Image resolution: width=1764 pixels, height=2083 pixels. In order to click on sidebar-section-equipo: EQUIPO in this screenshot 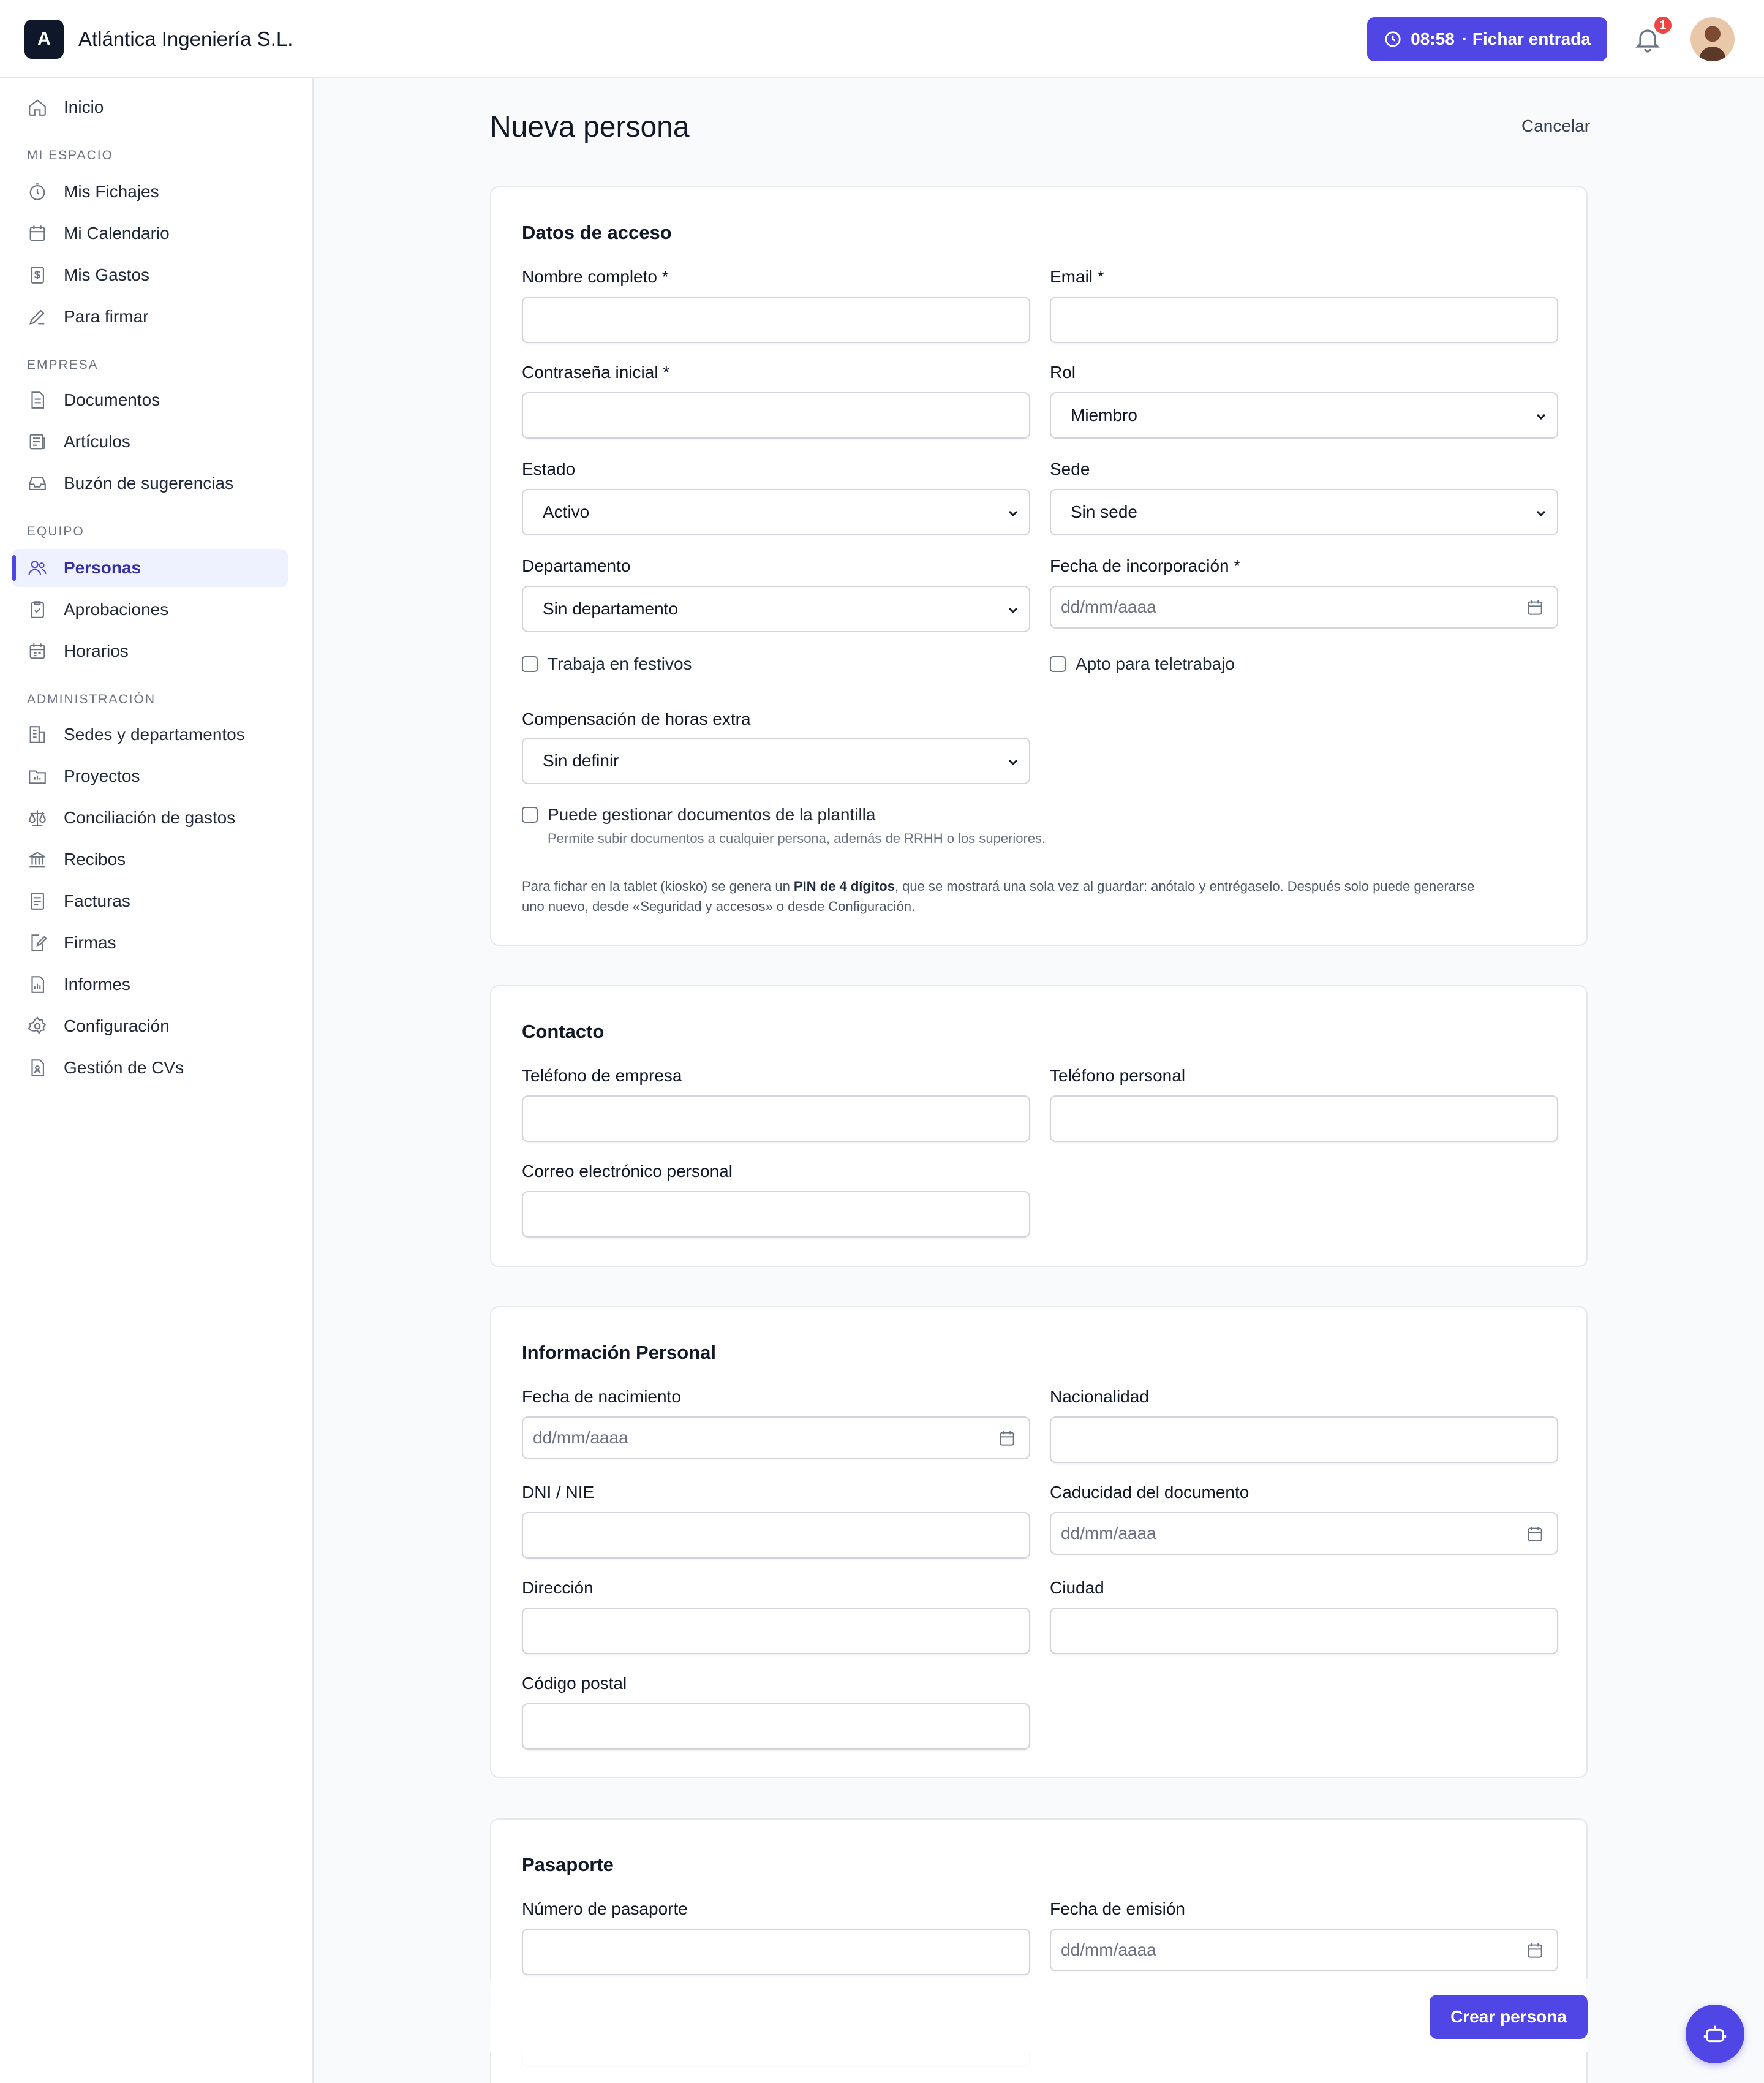, I will do `click(56, 531)`.